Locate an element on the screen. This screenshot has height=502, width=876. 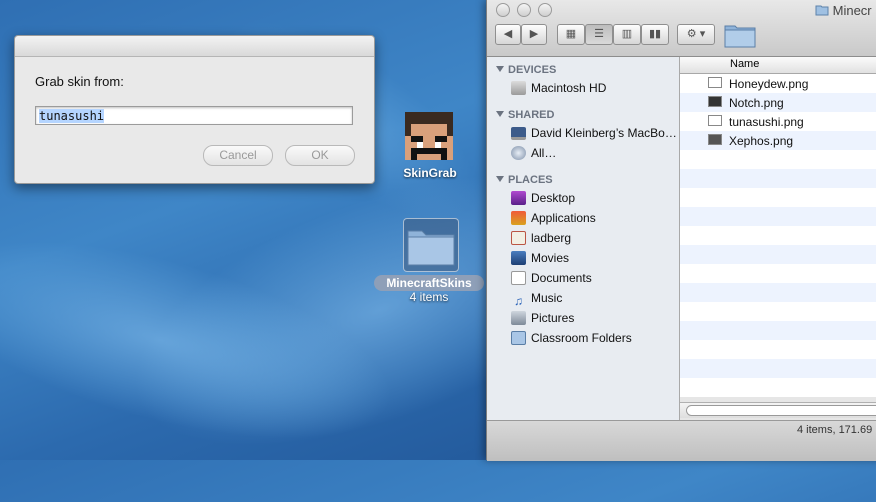
skingrab-app-label: SkinGrab is located at coordinates (430, 173).